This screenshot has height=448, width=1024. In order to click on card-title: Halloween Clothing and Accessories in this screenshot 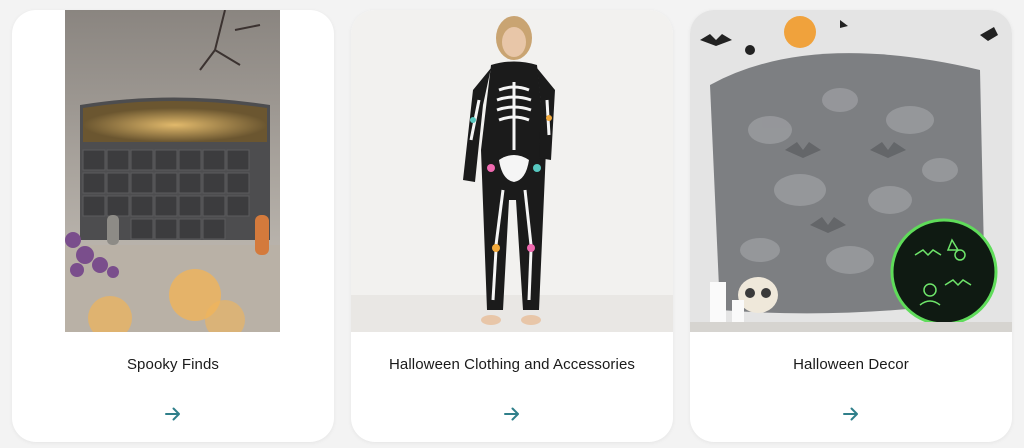, I will do `click(512, 364)`.